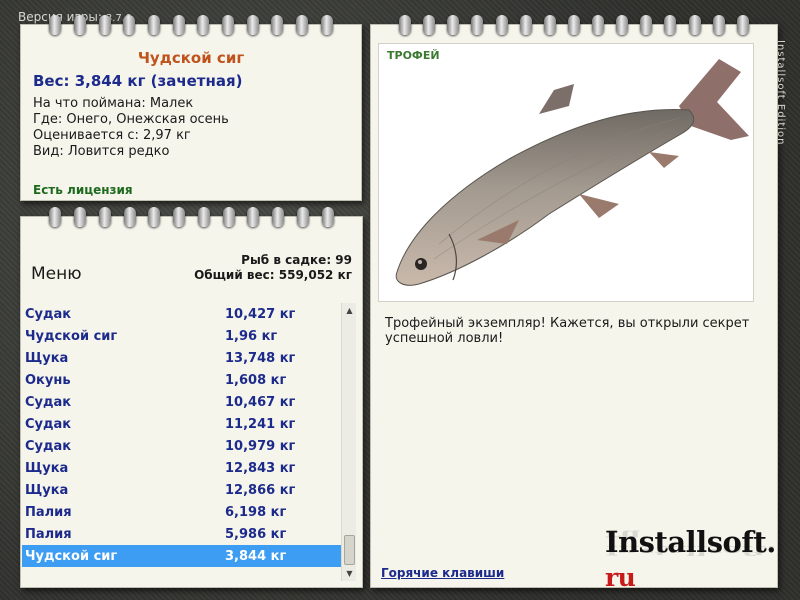 The width and height of the screenshot is (800, 600). Describe the element at coordinates (182, 336) in the screenshot. I see `catch-row: Чудской сиг 1,96 кг` at that location.